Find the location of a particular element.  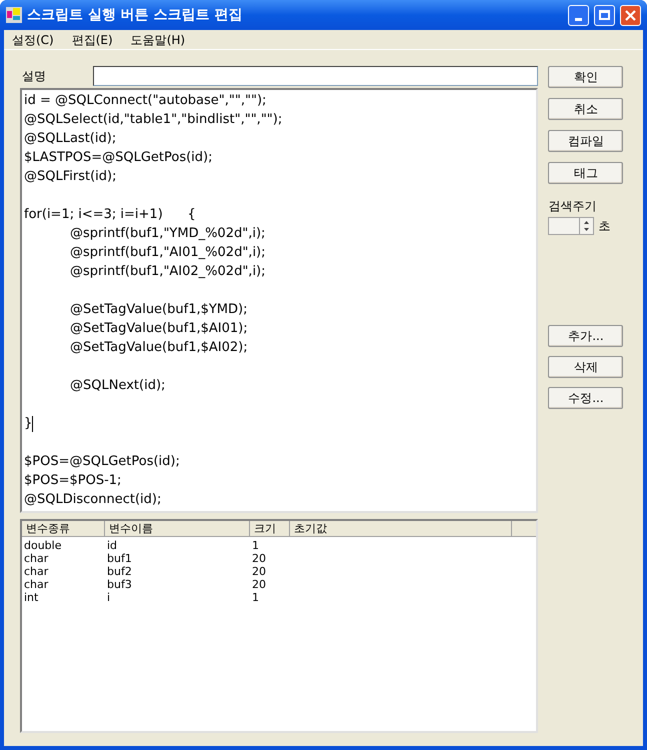

minimize-button is located at coordinates (578, 15).